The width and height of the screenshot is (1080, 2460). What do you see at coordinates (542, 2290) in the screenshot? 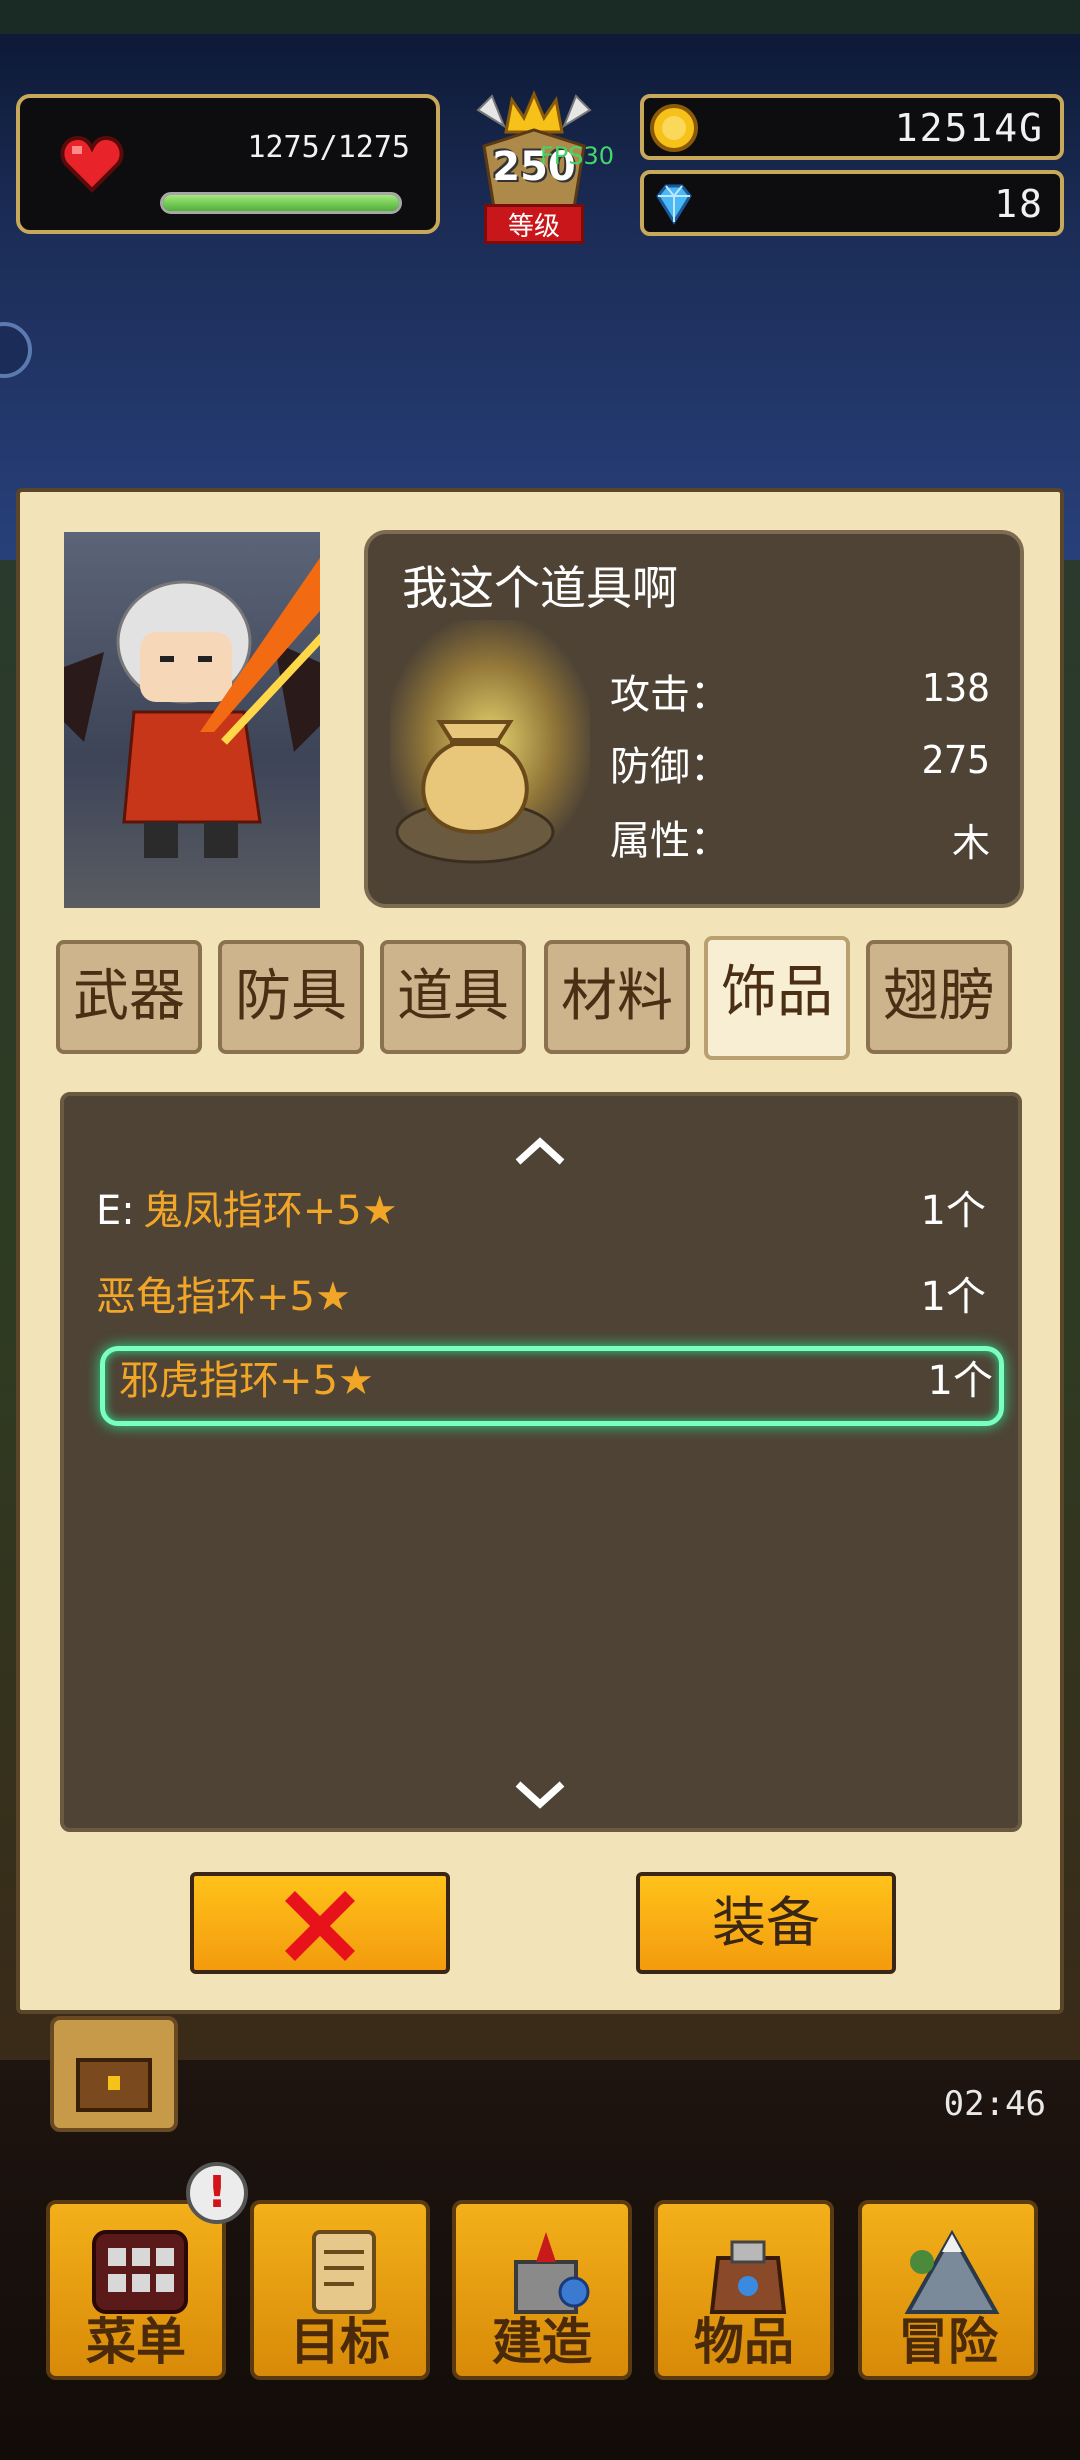
I see `nav-build-button: 建造` at bounding box center [542, 2290].